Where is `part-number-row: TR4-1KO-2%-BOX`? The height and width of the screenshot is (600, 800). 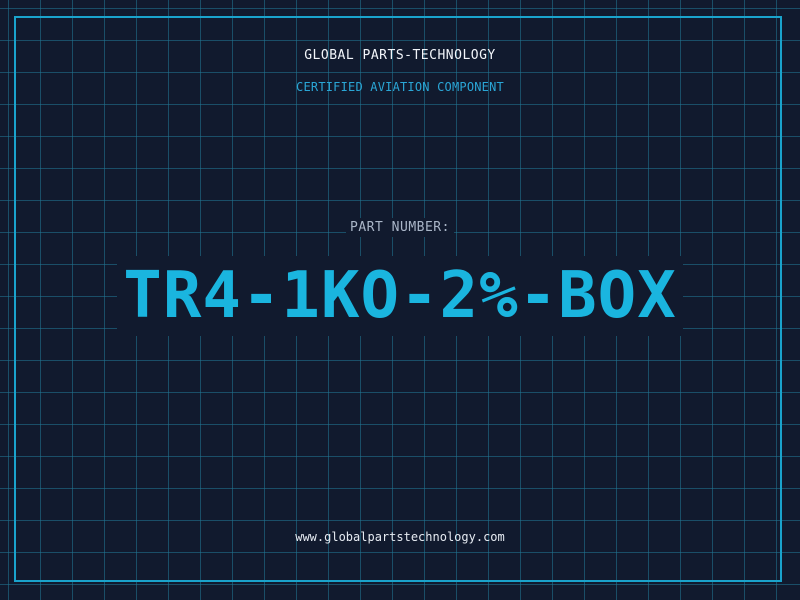
part-number-row: TR4-1KO-2%-BOX is located at coordinates (400, 296).